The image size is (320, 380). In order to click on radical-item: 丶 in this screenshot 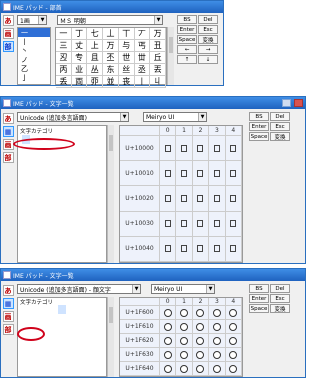, I will do `click(34, 50)`.